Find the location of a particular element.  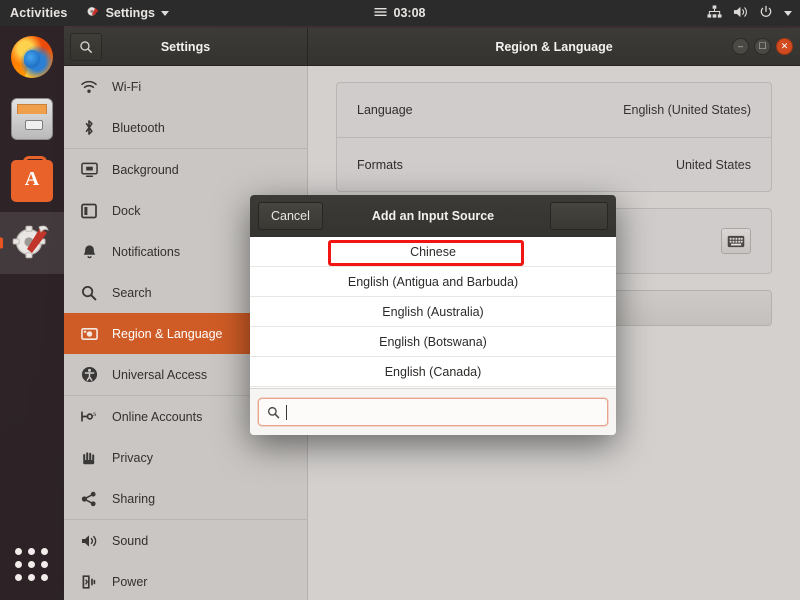

dock-item-files is located at coordinates (32, 119).